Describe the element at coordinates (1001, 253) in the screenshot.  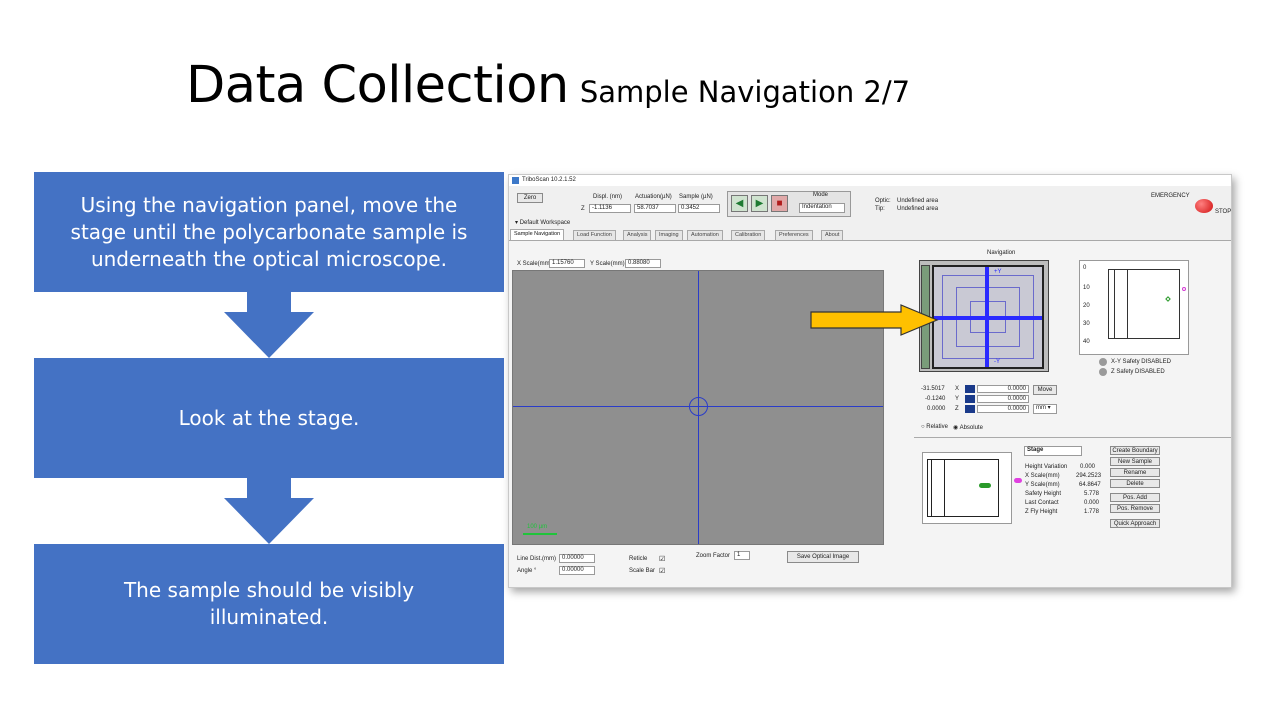
I see `navigation-label: Navigation` at that location.